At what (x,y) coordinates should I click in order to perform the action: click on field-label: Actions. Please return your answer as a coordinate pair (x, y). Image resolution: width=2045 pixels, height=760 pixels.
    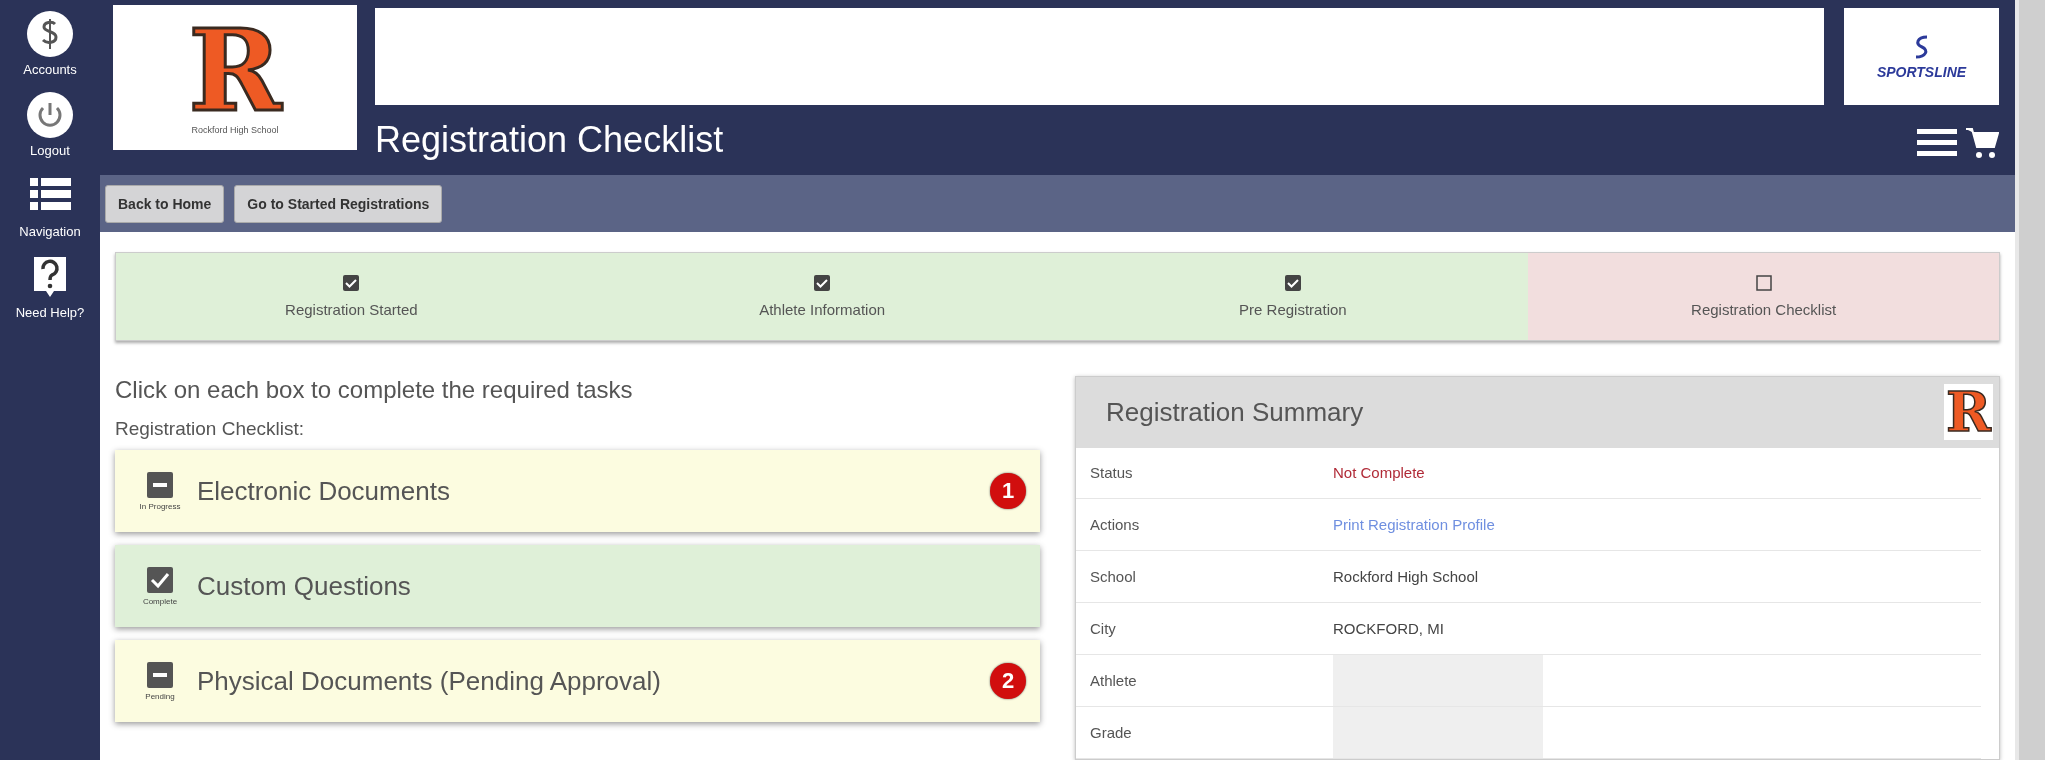
    Looking at the image, I should click on (1115, 525).